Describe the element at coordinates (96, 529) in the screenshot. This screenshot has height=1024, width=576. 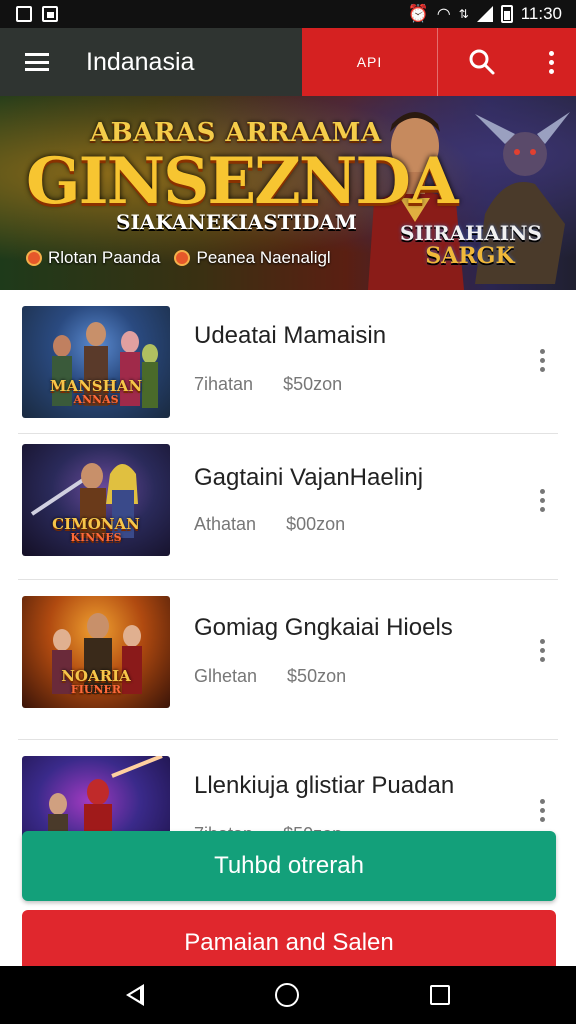
I see `thumbnail-caption: CIMONAN KINNES` at that location.